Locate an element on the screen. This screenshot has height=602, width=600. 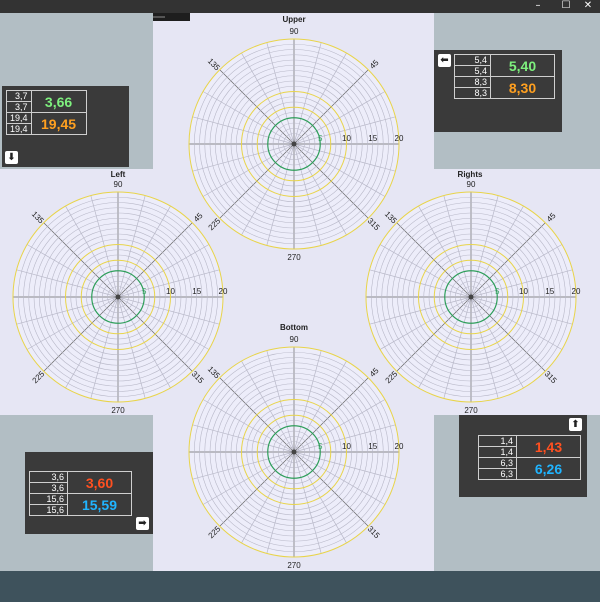
readout-big-value: 5,40 is located at coordinates (522, 65).